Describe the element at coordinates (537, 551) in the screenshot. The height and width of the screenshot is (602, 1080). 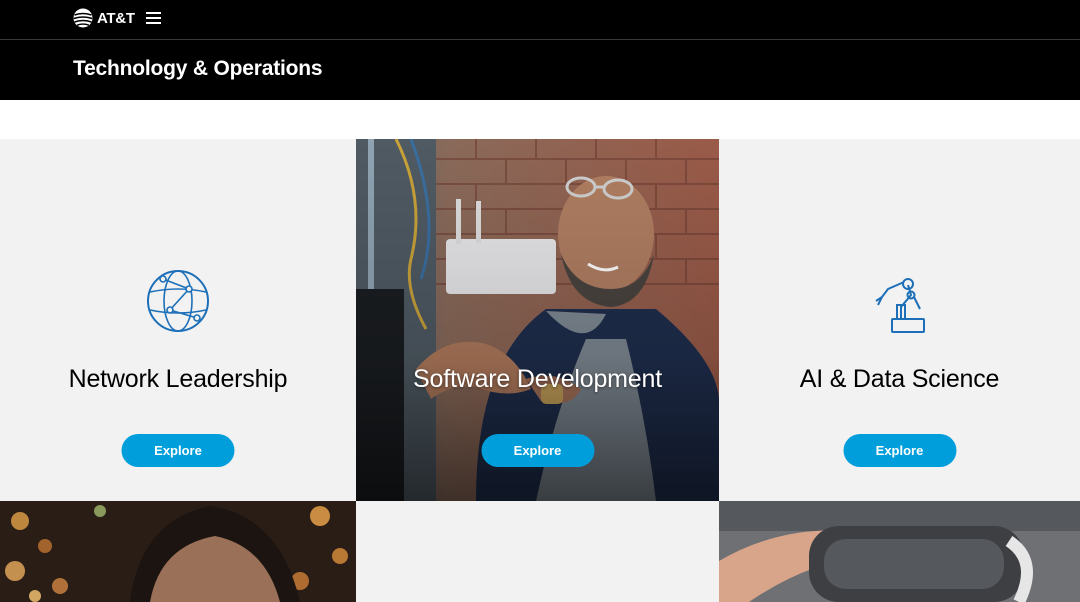
I see `tile-bottom-center` at that location.